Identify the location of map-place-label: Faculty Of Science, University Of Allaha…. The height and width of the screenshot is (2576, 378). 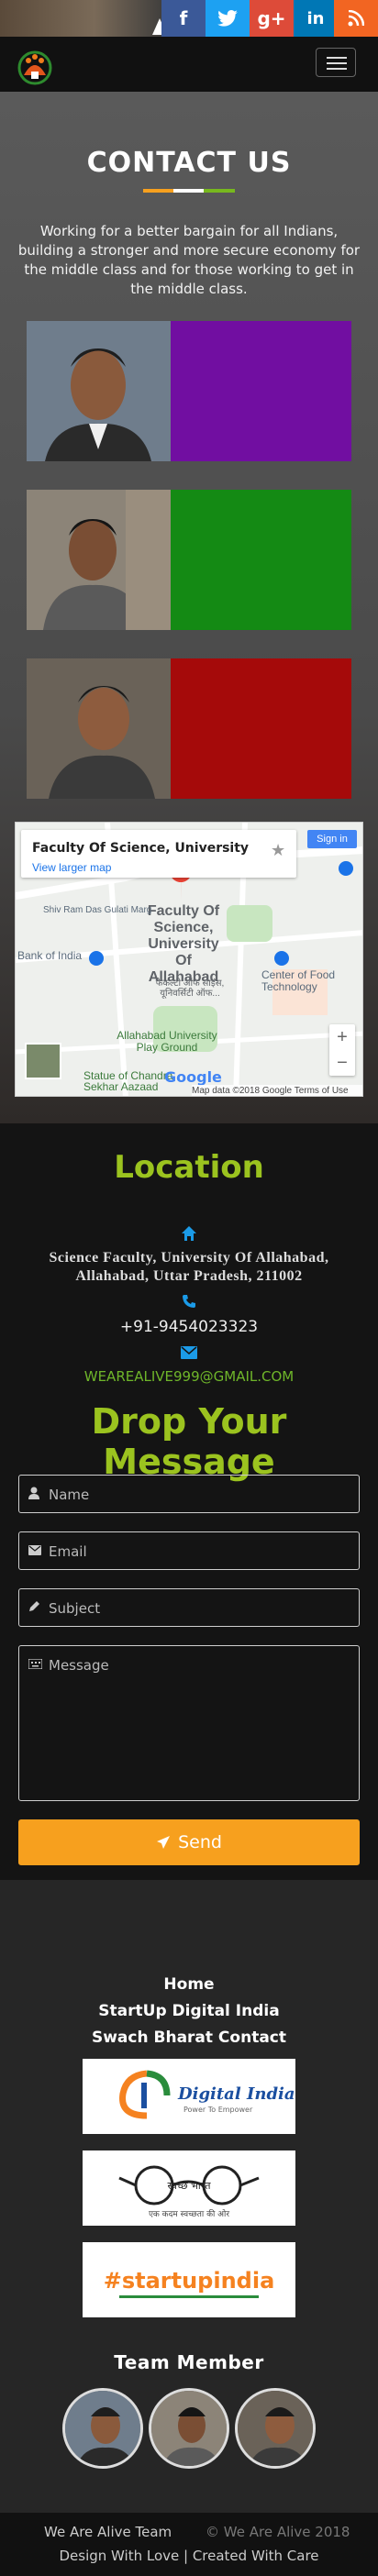
(184, 944).